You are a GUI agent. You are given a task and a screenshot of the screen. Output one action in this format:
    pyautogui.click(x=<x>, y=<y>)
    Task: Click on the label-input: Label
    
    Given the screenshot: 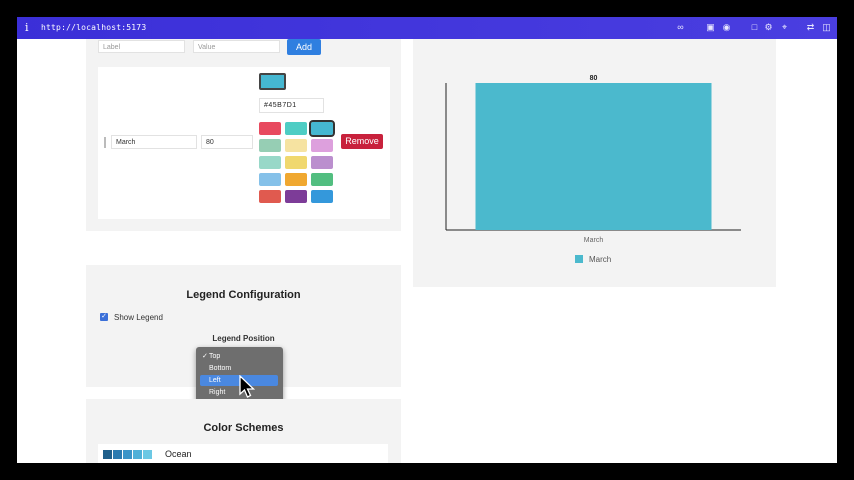 What is the action you would take?
    pyautogui.click(x=141, y=46)
    